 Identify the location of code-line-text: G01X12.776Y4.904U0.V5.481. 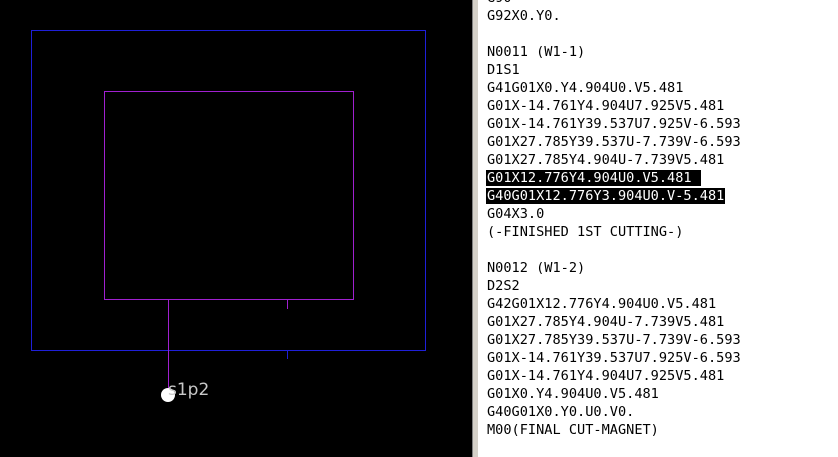
(593, 178).